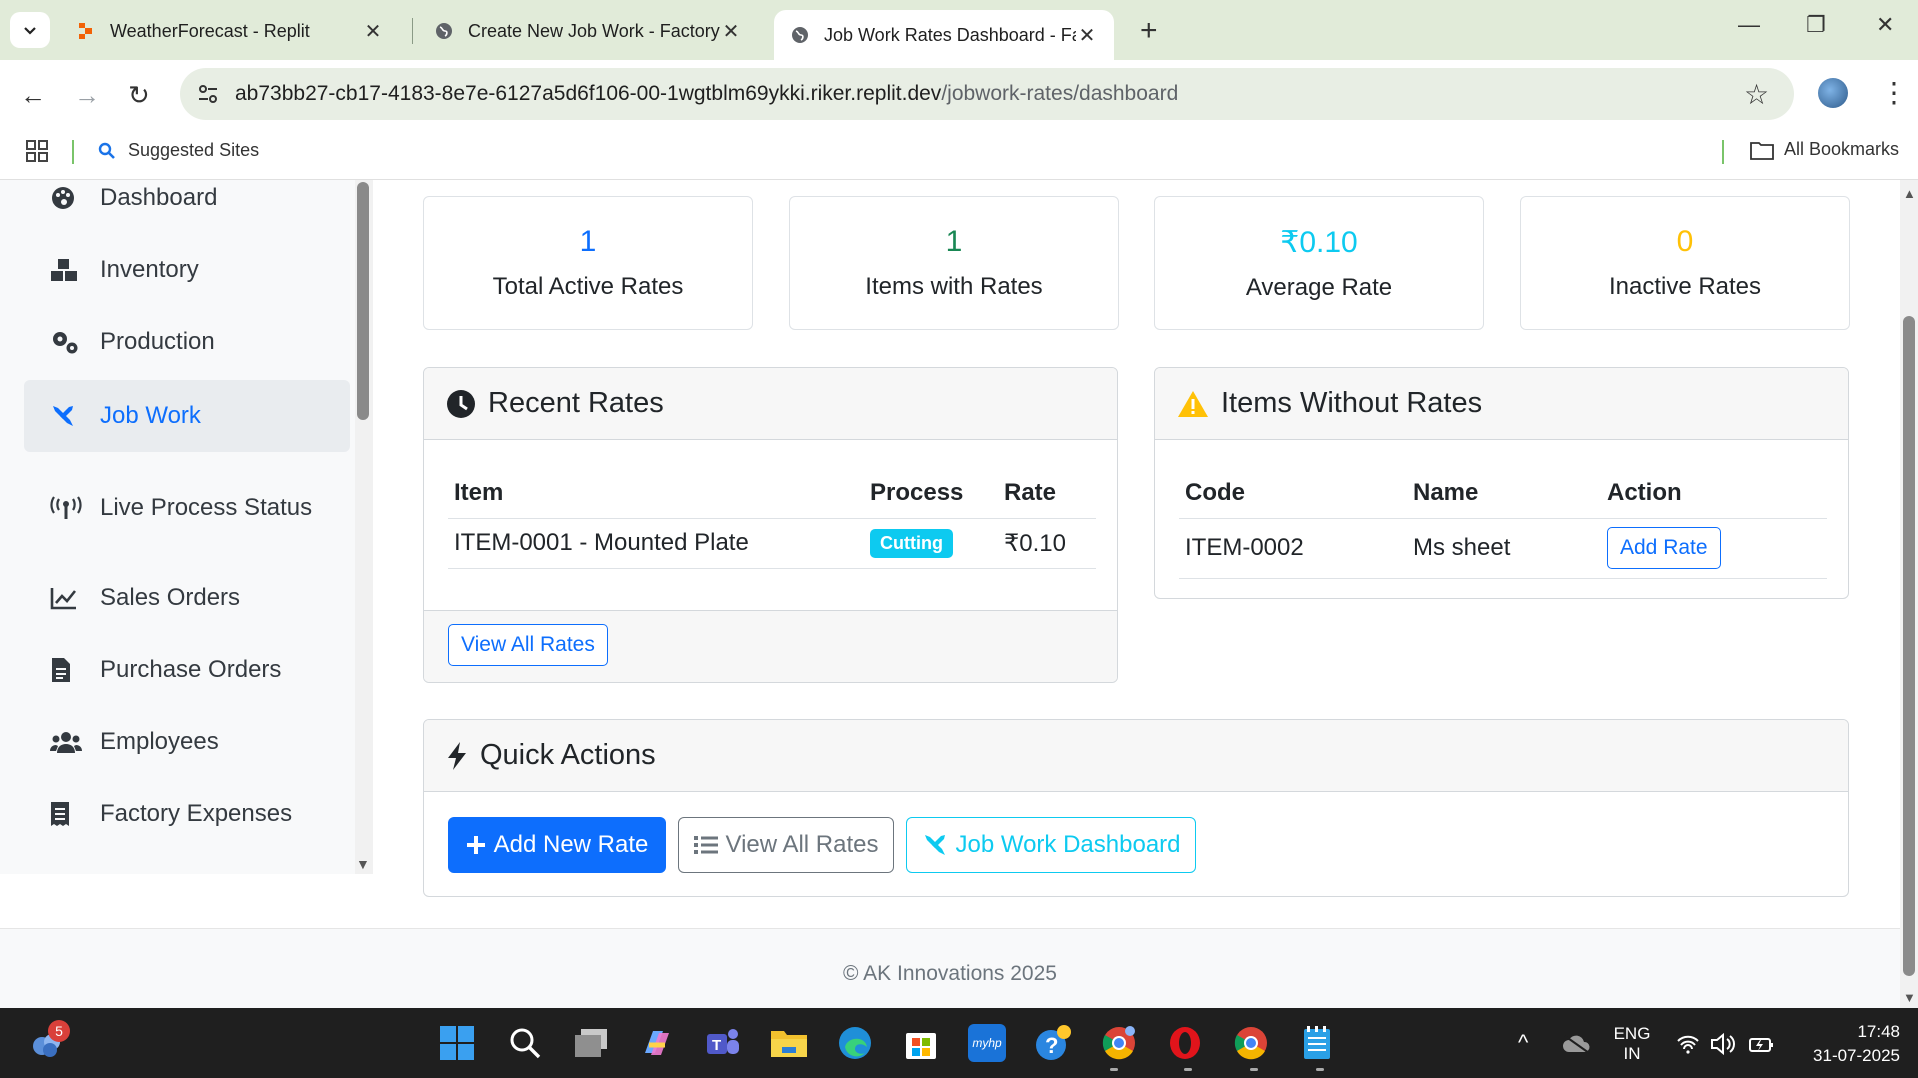 The width and height of the screenshot is (1918, 1078). I want to click on edge-icon, so click(855, 1043).